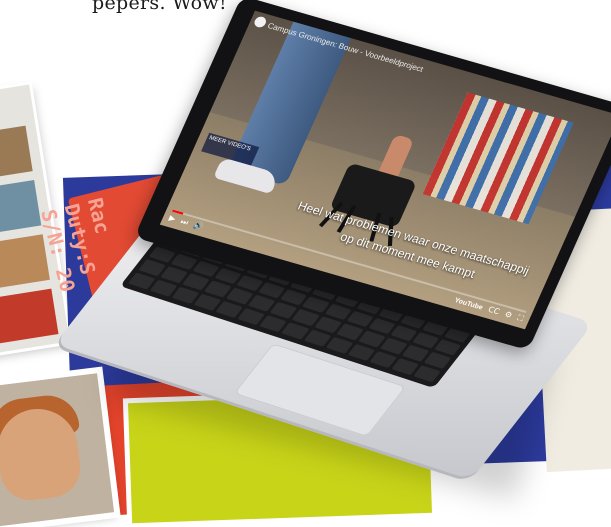 The width and height of the screenshot is (611, 527). Describe the element at coordinates (159, 7) in the screenshot. I see `page-caption: pepers. Wow!` at that location.